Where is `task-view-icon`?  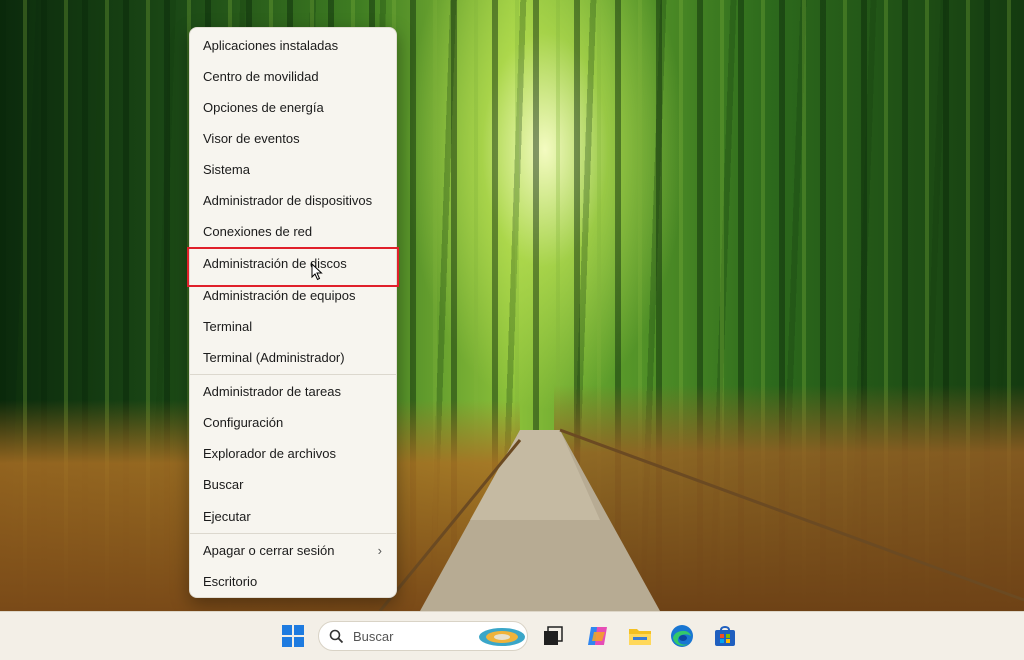
task-view-icon is located at coordinates (553, 636).